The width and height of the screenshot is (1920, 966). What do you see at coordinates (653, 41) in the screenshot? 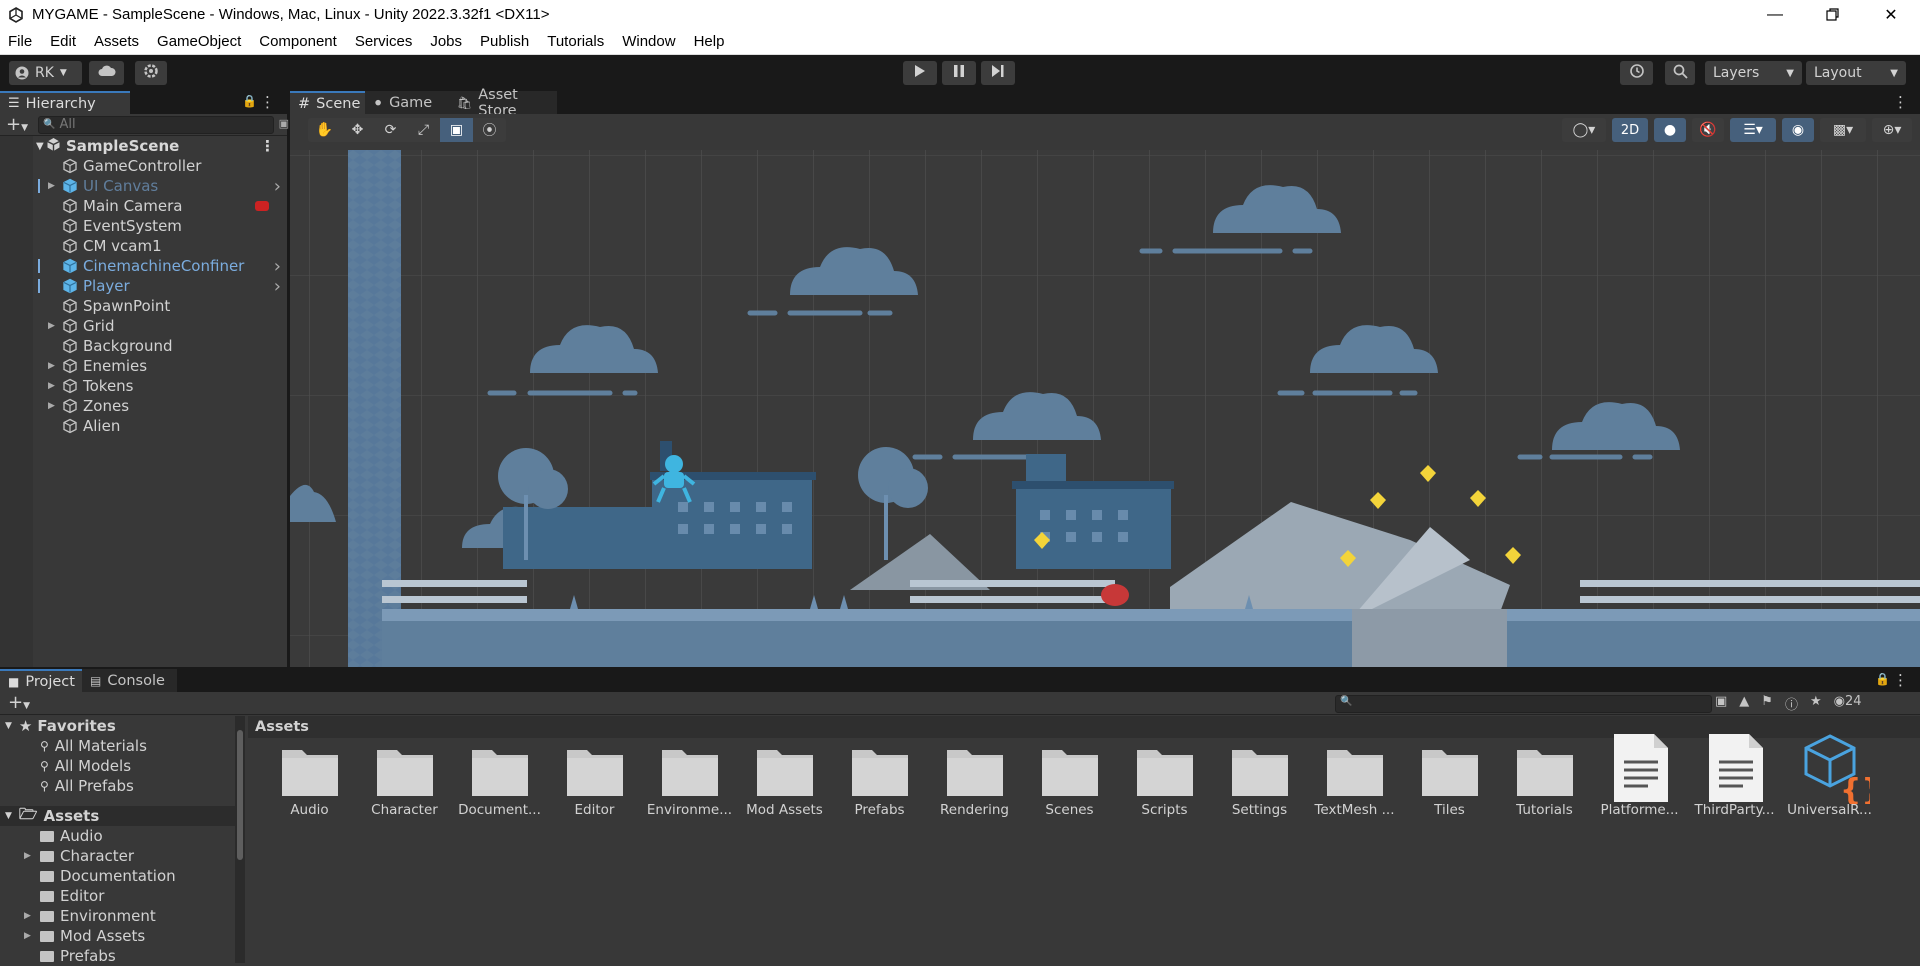
I see `menu-window: Window` at bounding box center [653, 41].